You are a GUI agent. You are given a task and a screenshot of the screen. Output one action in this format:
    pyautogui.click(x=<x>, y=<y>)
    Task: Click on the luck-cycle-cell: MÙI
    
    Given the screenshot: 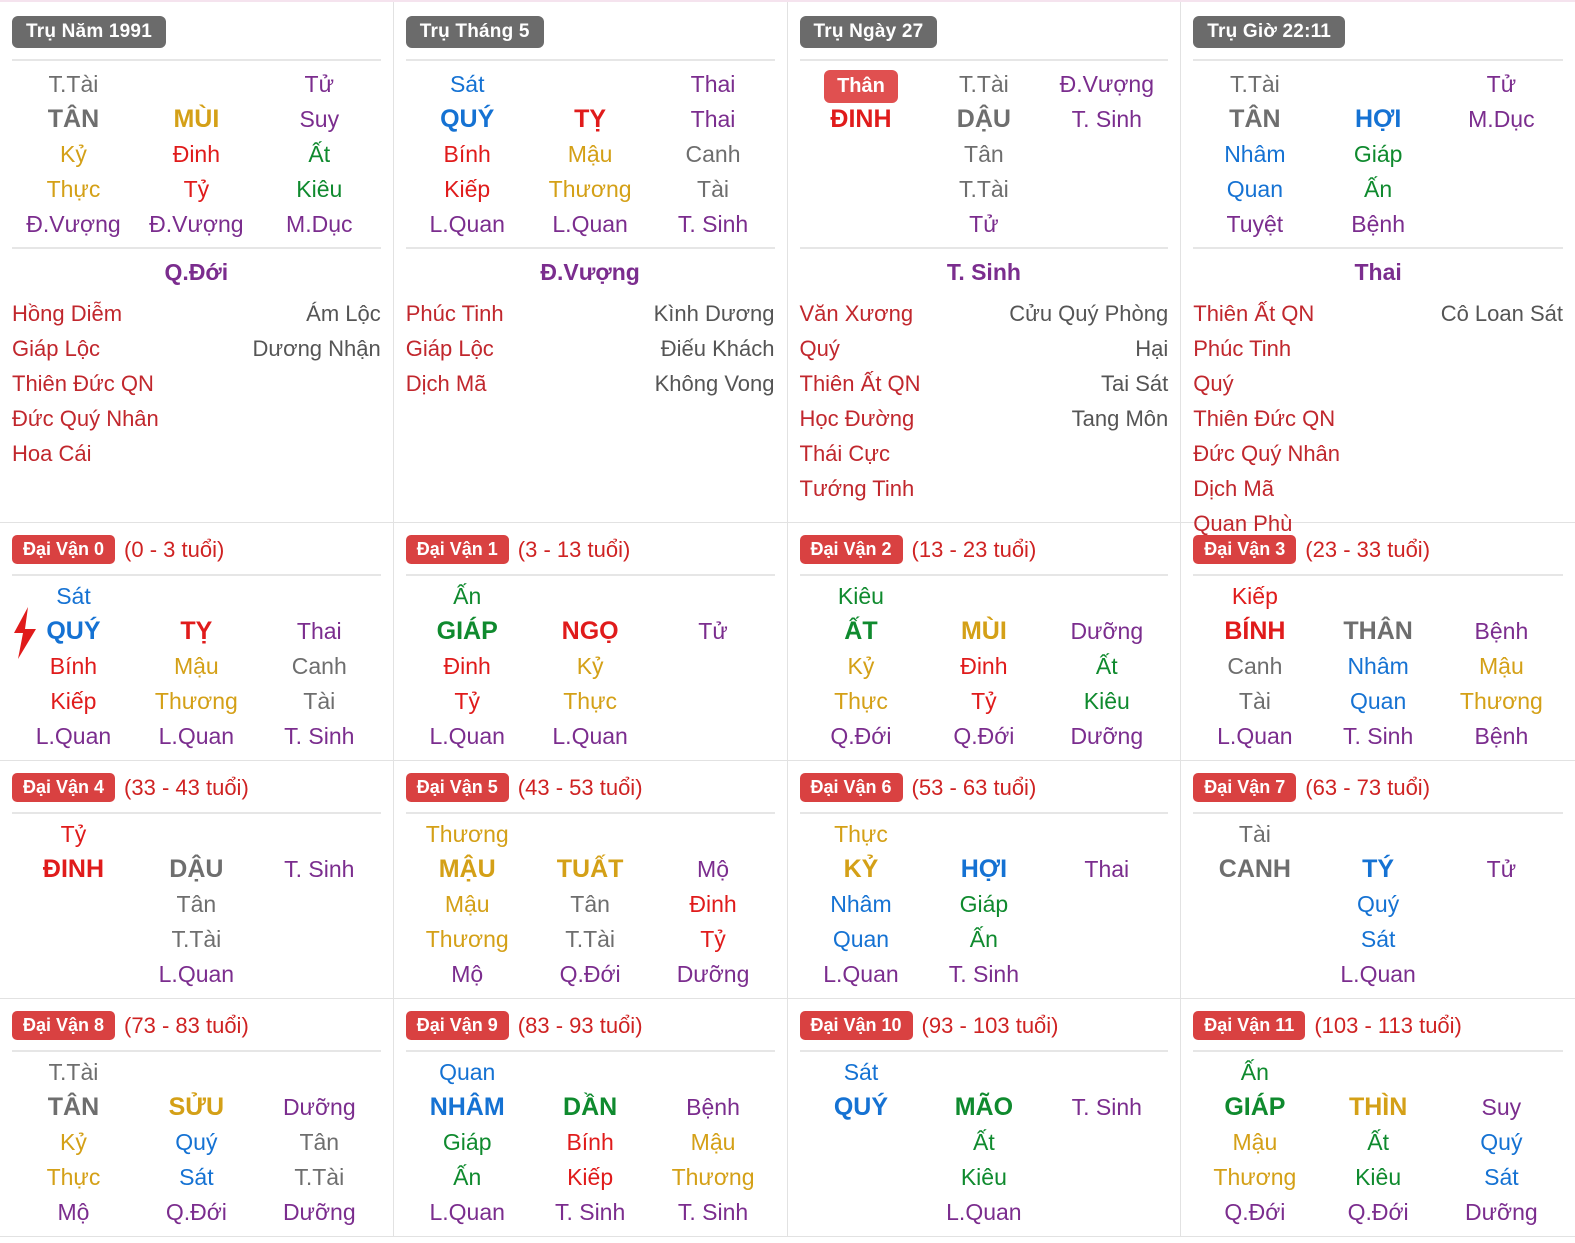 What is the action you would take?
    pyautogui.click(x=983, y=631)
    